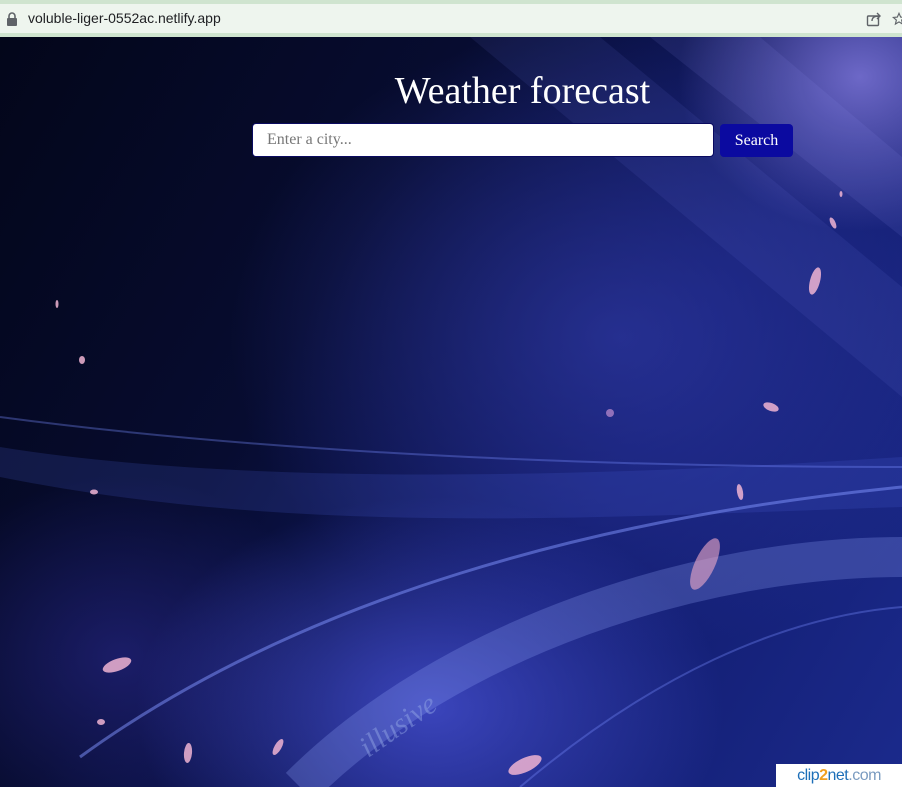 This screenshot has height=787, width=902. Describe the element at coordinates (124, 18) in the screenshot. I see `url-text: voluble-liger-0552ac.netlify.app` at that location.